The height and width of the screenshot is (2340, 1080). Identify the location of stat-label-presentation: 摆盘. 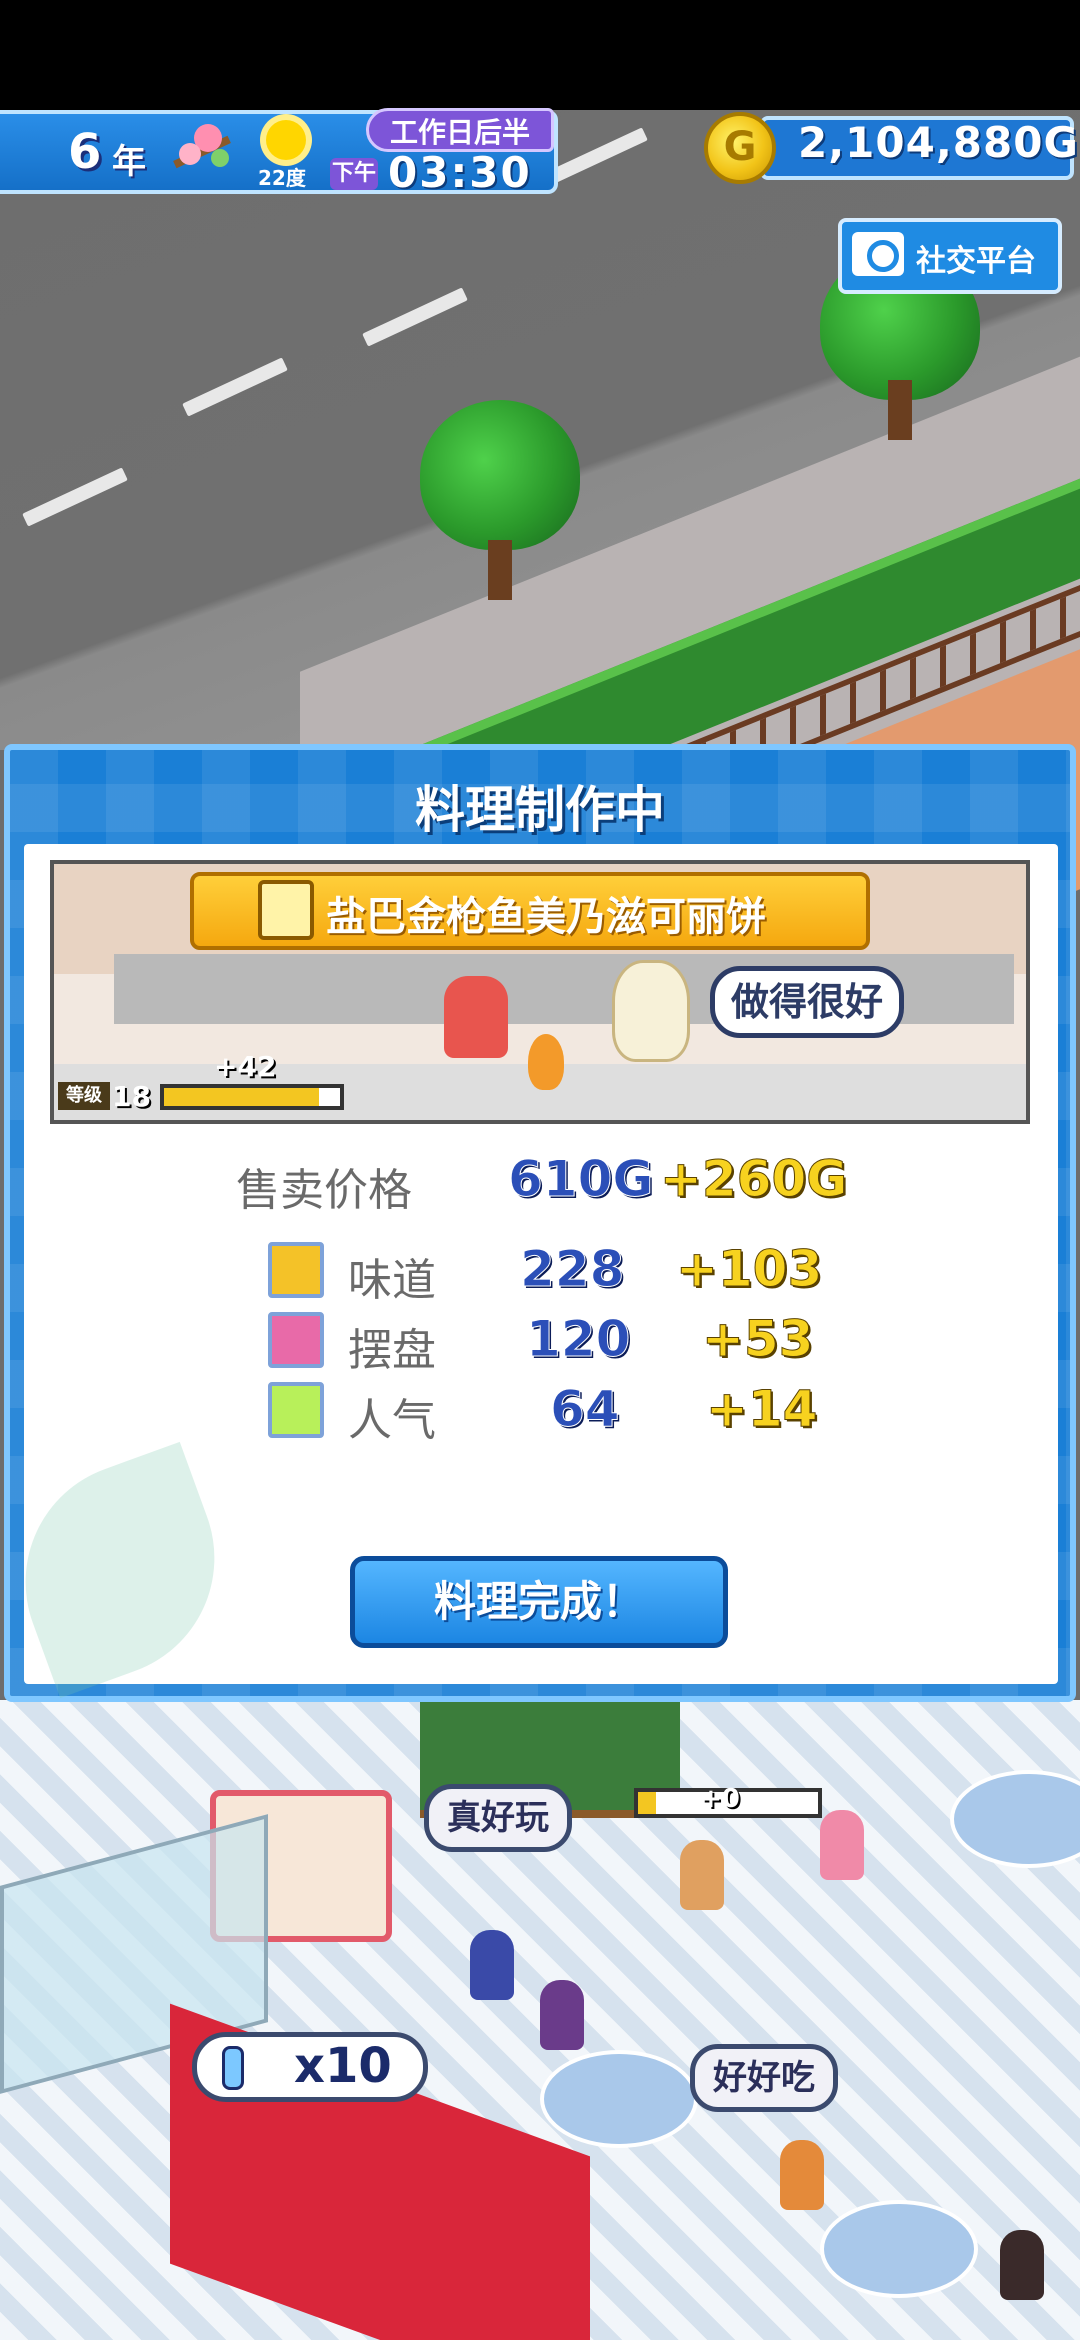
(392, 1350).